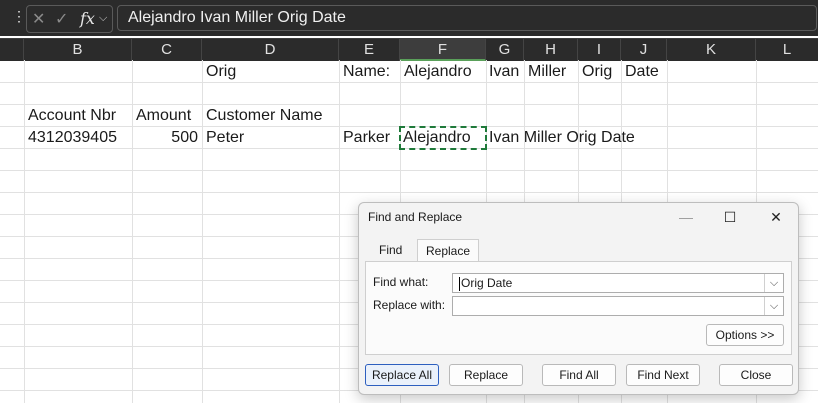  What do you see at coordinates (19, 16) in the screenshot?
I see `more-icon: ⋮` at bounding box center [19, 16].